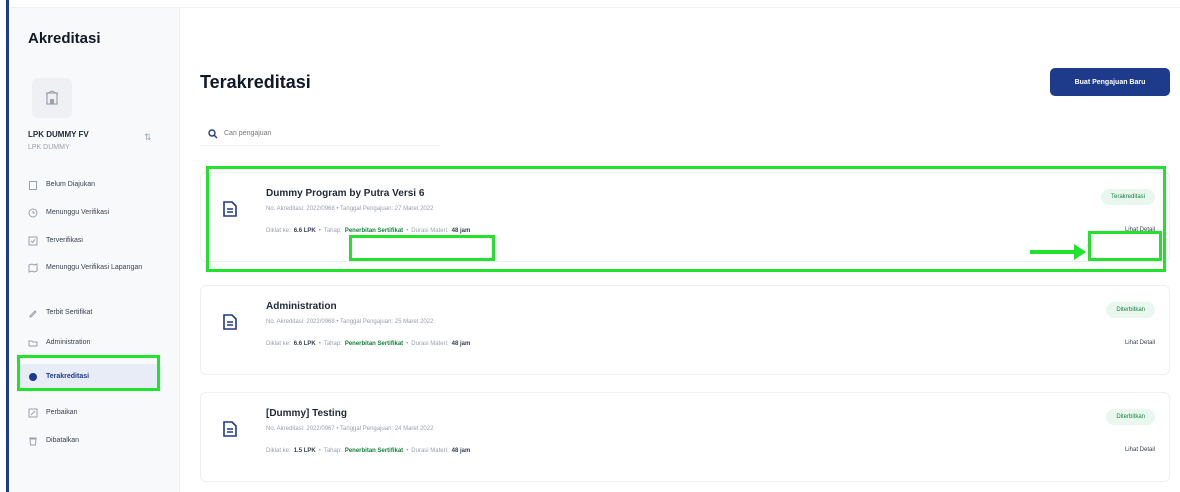  What do you see at coordinates (95, 343) in the screenshot?
I see `sidebar-item-administration: Administration` at bounding box center [95, 343].